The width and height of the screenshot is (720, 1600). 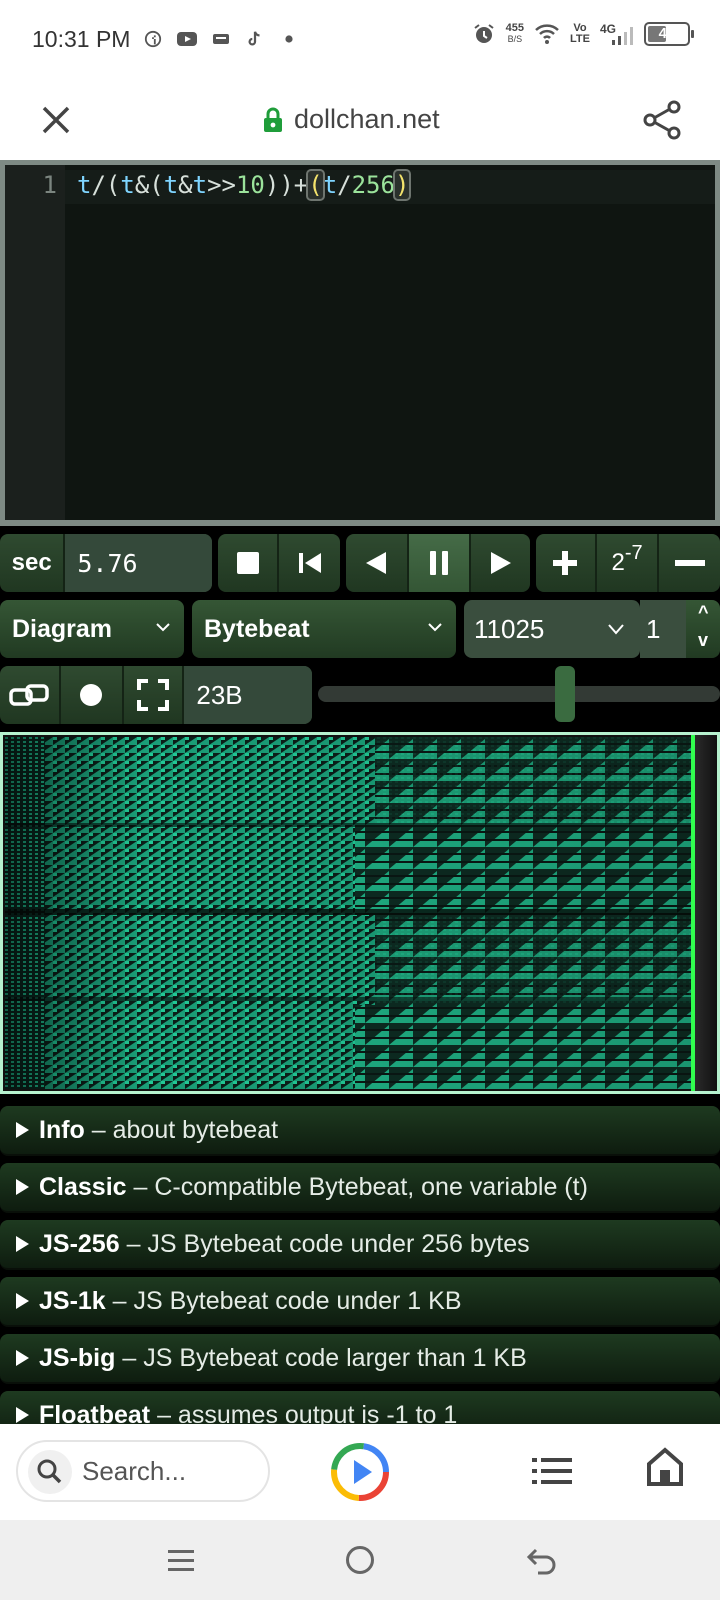 I want to click on code-token: 256, so click(x=373, y=185).